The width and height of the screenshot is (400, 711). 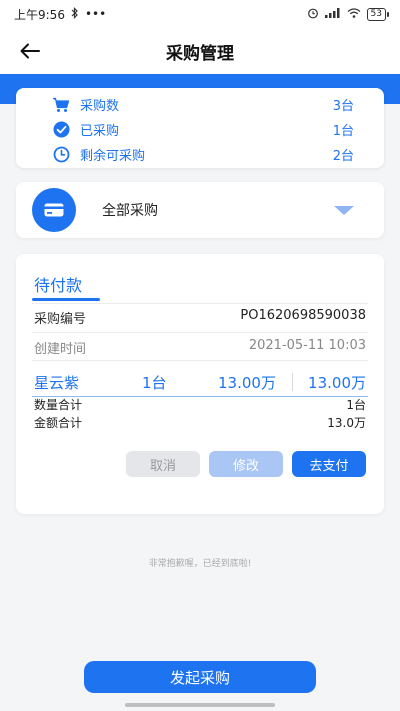 What do you see at coordinates (154, 382) in the screenshot?
I see `product-qty: 1台` at bounding box center [154, 382].